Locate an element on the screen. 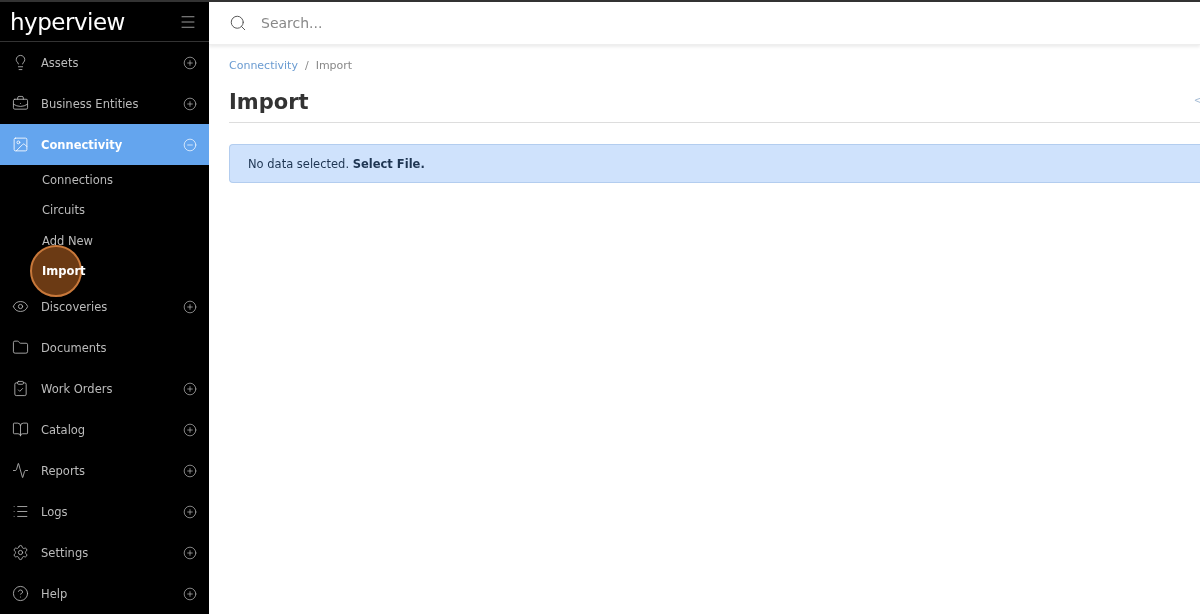  page-title: Import is located at coordinates (269, 102).